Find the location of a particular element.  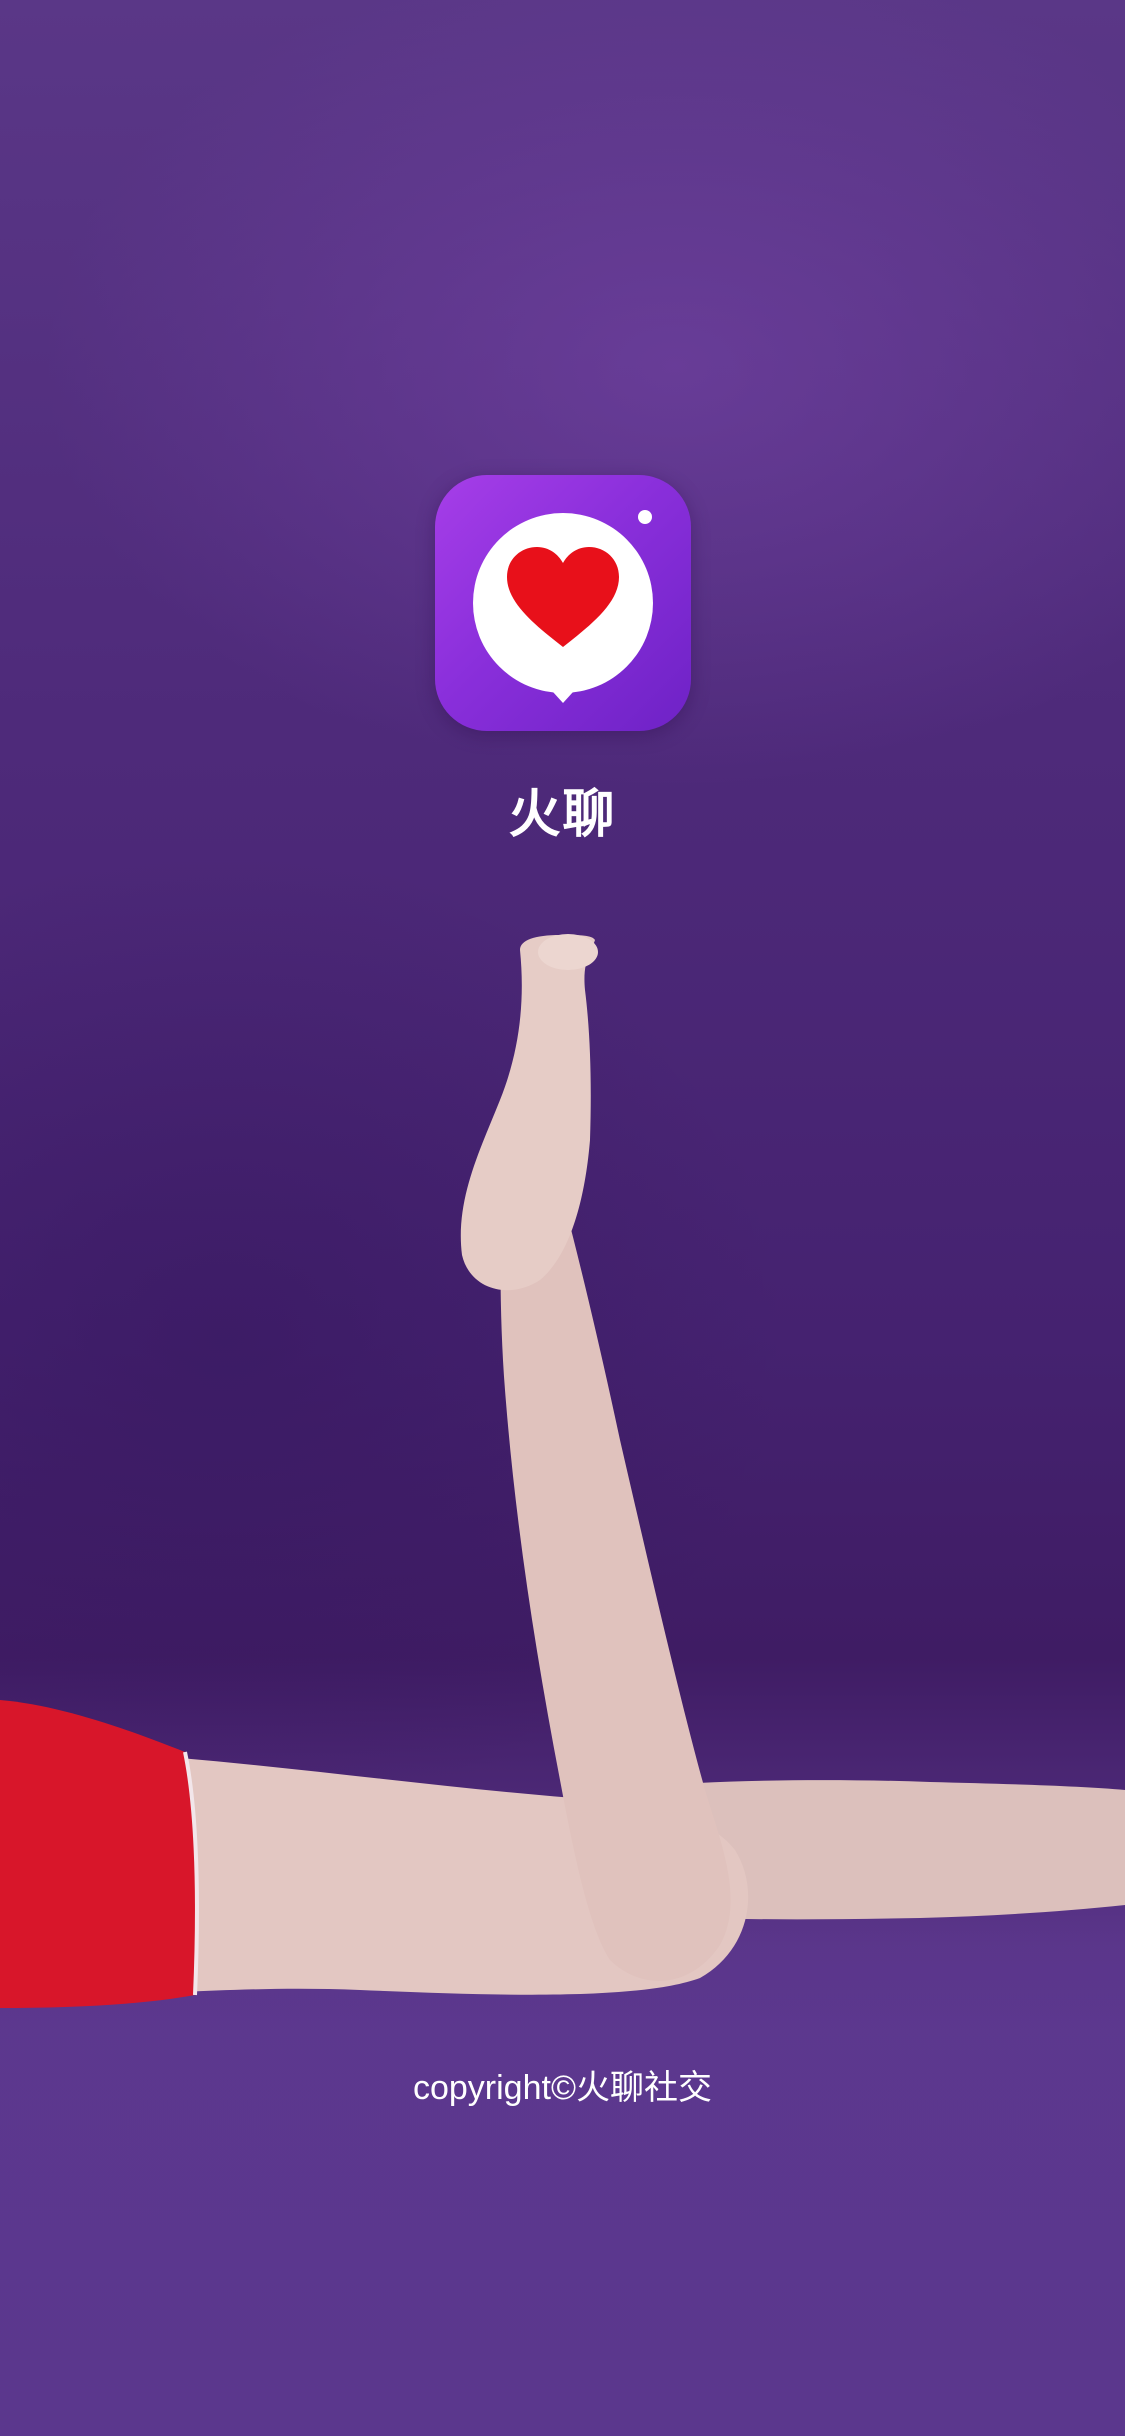

app-name: 火聊 is located at coordinates (562, 815).